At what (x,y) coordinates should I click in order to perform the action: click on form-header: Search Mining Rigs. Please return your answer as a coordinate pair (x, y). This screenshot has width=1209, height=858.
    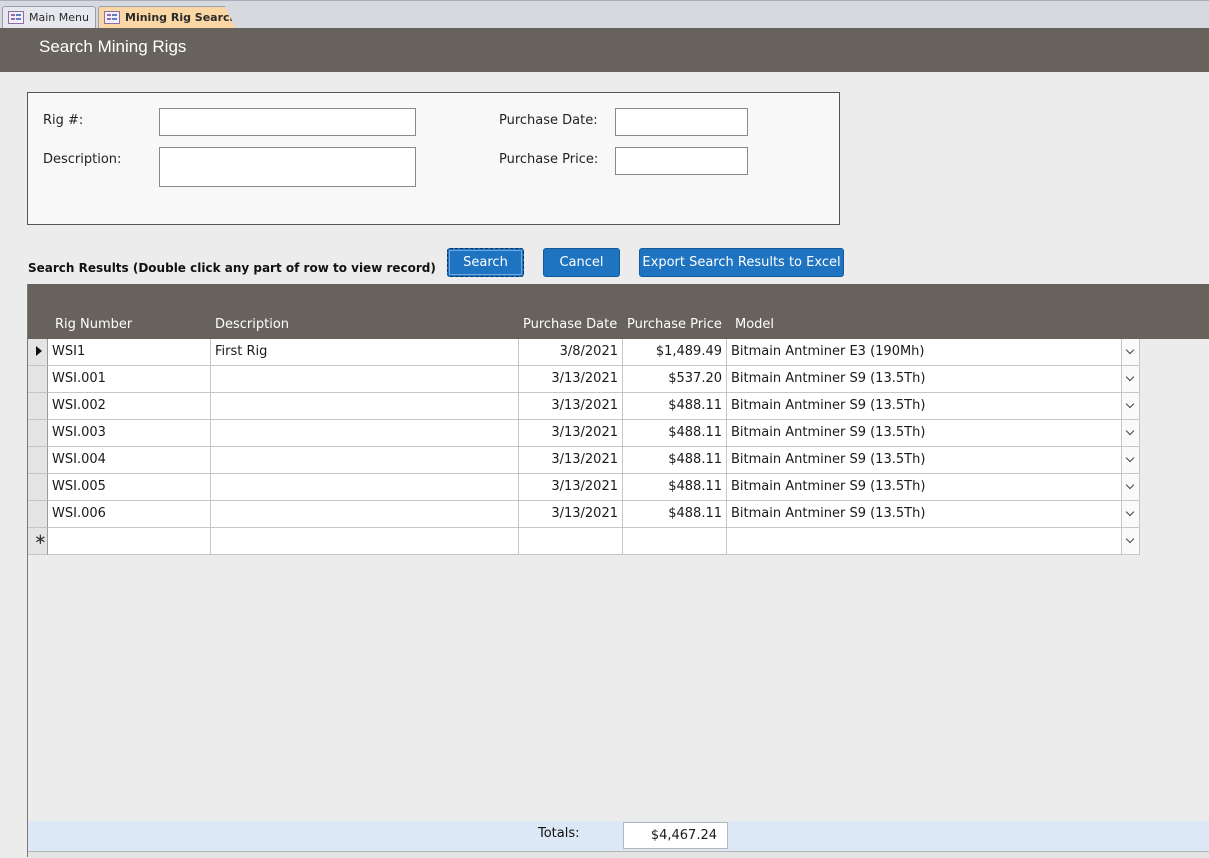
    Looking at the image, I should click on (604, 50).